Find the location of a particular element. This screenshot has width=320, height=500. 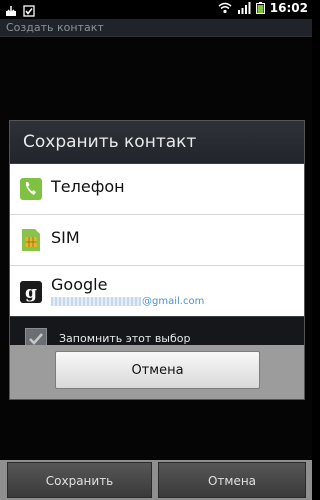

clipboard-check-icon is located at coordinates (29, 9).